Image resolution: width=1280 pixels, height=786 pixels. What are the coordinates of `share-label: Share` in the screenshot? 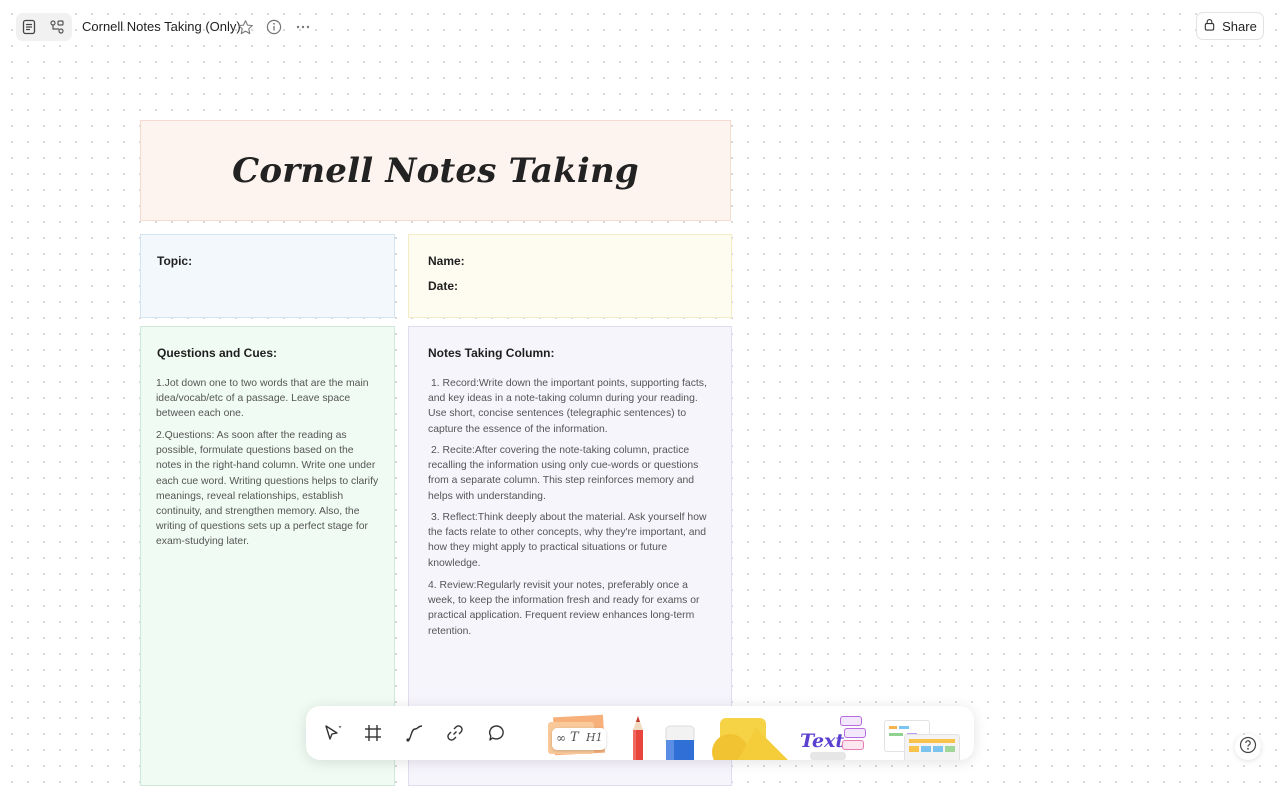 It's located at (1239, 26).